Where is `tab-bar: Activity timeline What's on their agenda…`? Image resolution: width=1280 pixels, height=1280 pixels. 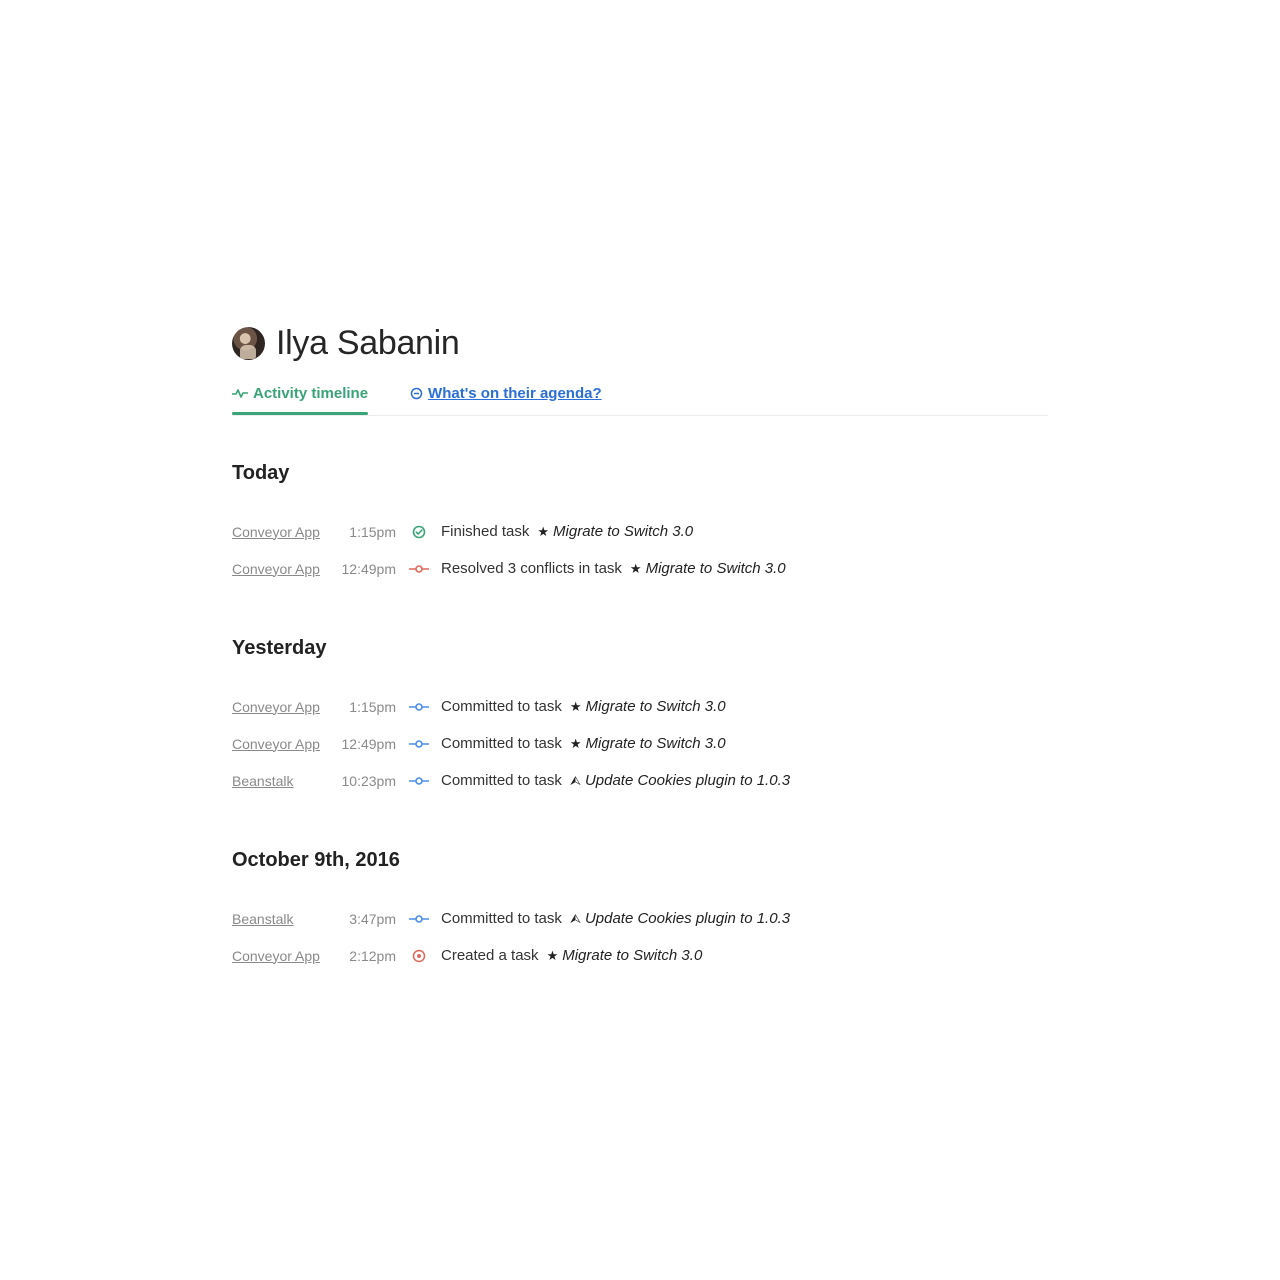 tab-bar: Activity timeline What's on their agenda… is located at coordinates (640, 398).